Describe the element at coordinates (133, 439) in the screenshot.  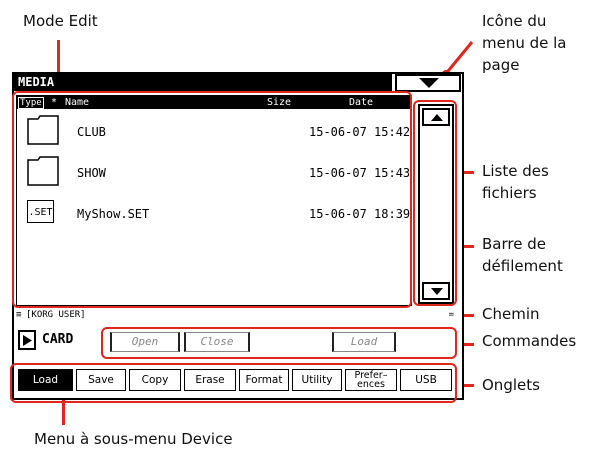
I see `annotation-device-menu: Menu à sous-menu Device` at that location.